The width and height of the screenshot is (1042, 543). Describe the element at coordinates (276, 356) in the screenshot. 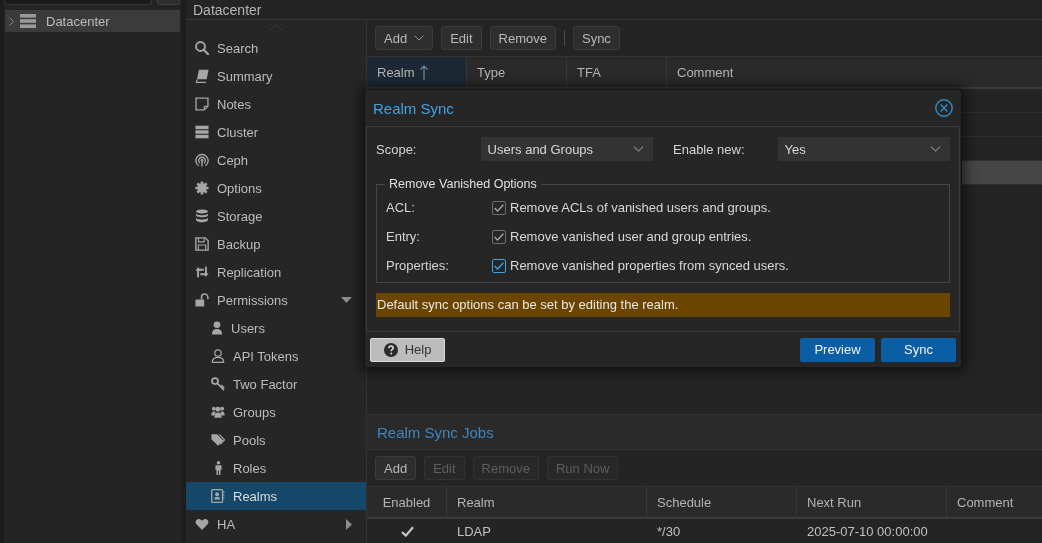

I see `nav-item: API Tokens` at that location.